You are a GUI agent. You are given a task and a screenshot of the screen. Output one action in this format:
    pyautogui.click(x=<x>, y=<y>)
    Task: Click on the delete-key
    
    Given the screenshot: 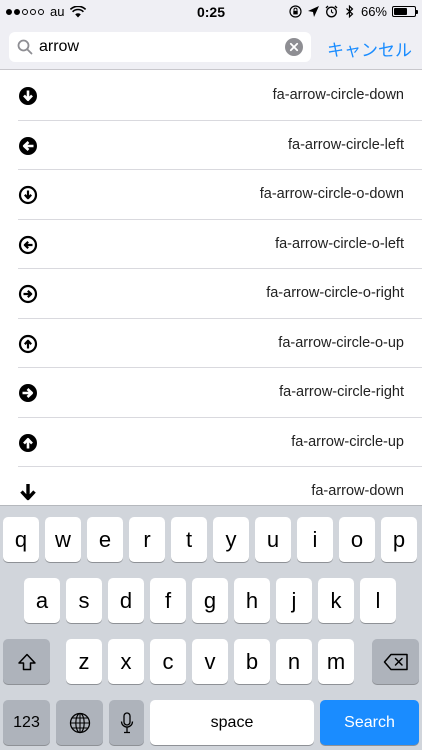 What is the action you would take?
    pyautogui.click(x=395, y=661)
    